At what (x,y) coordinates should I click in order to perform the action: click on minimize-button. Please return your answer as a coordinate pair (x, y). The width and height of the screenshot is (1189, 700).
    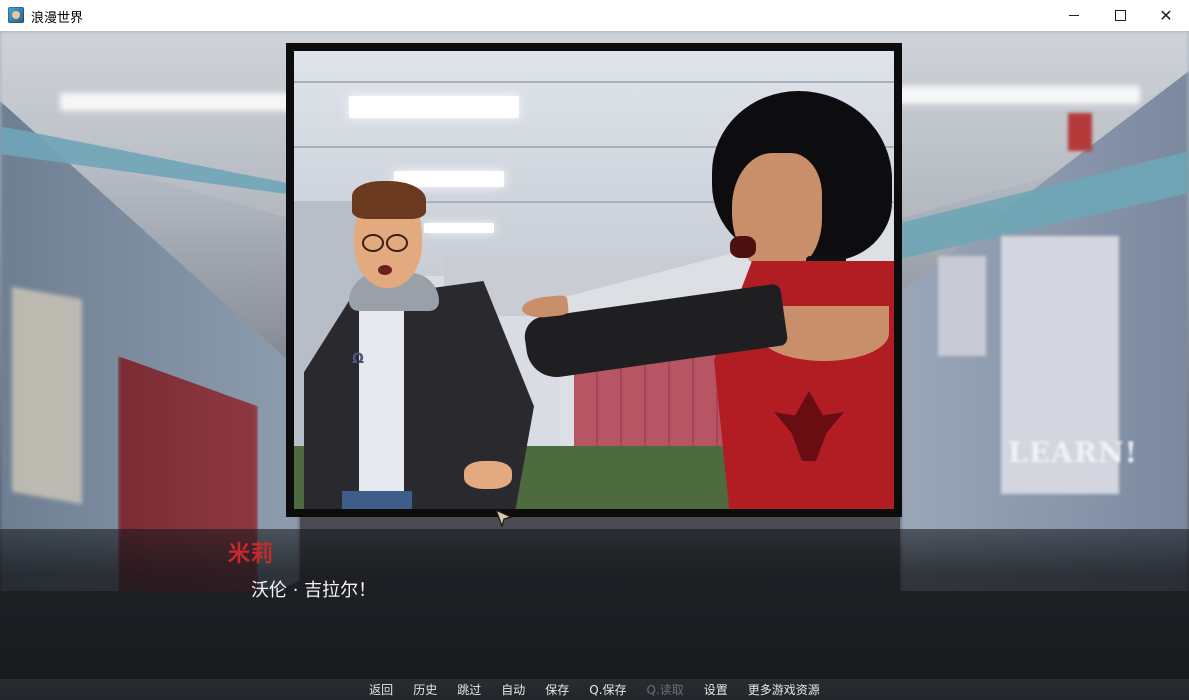
    Looking at the image, I should click on (1074, 15).